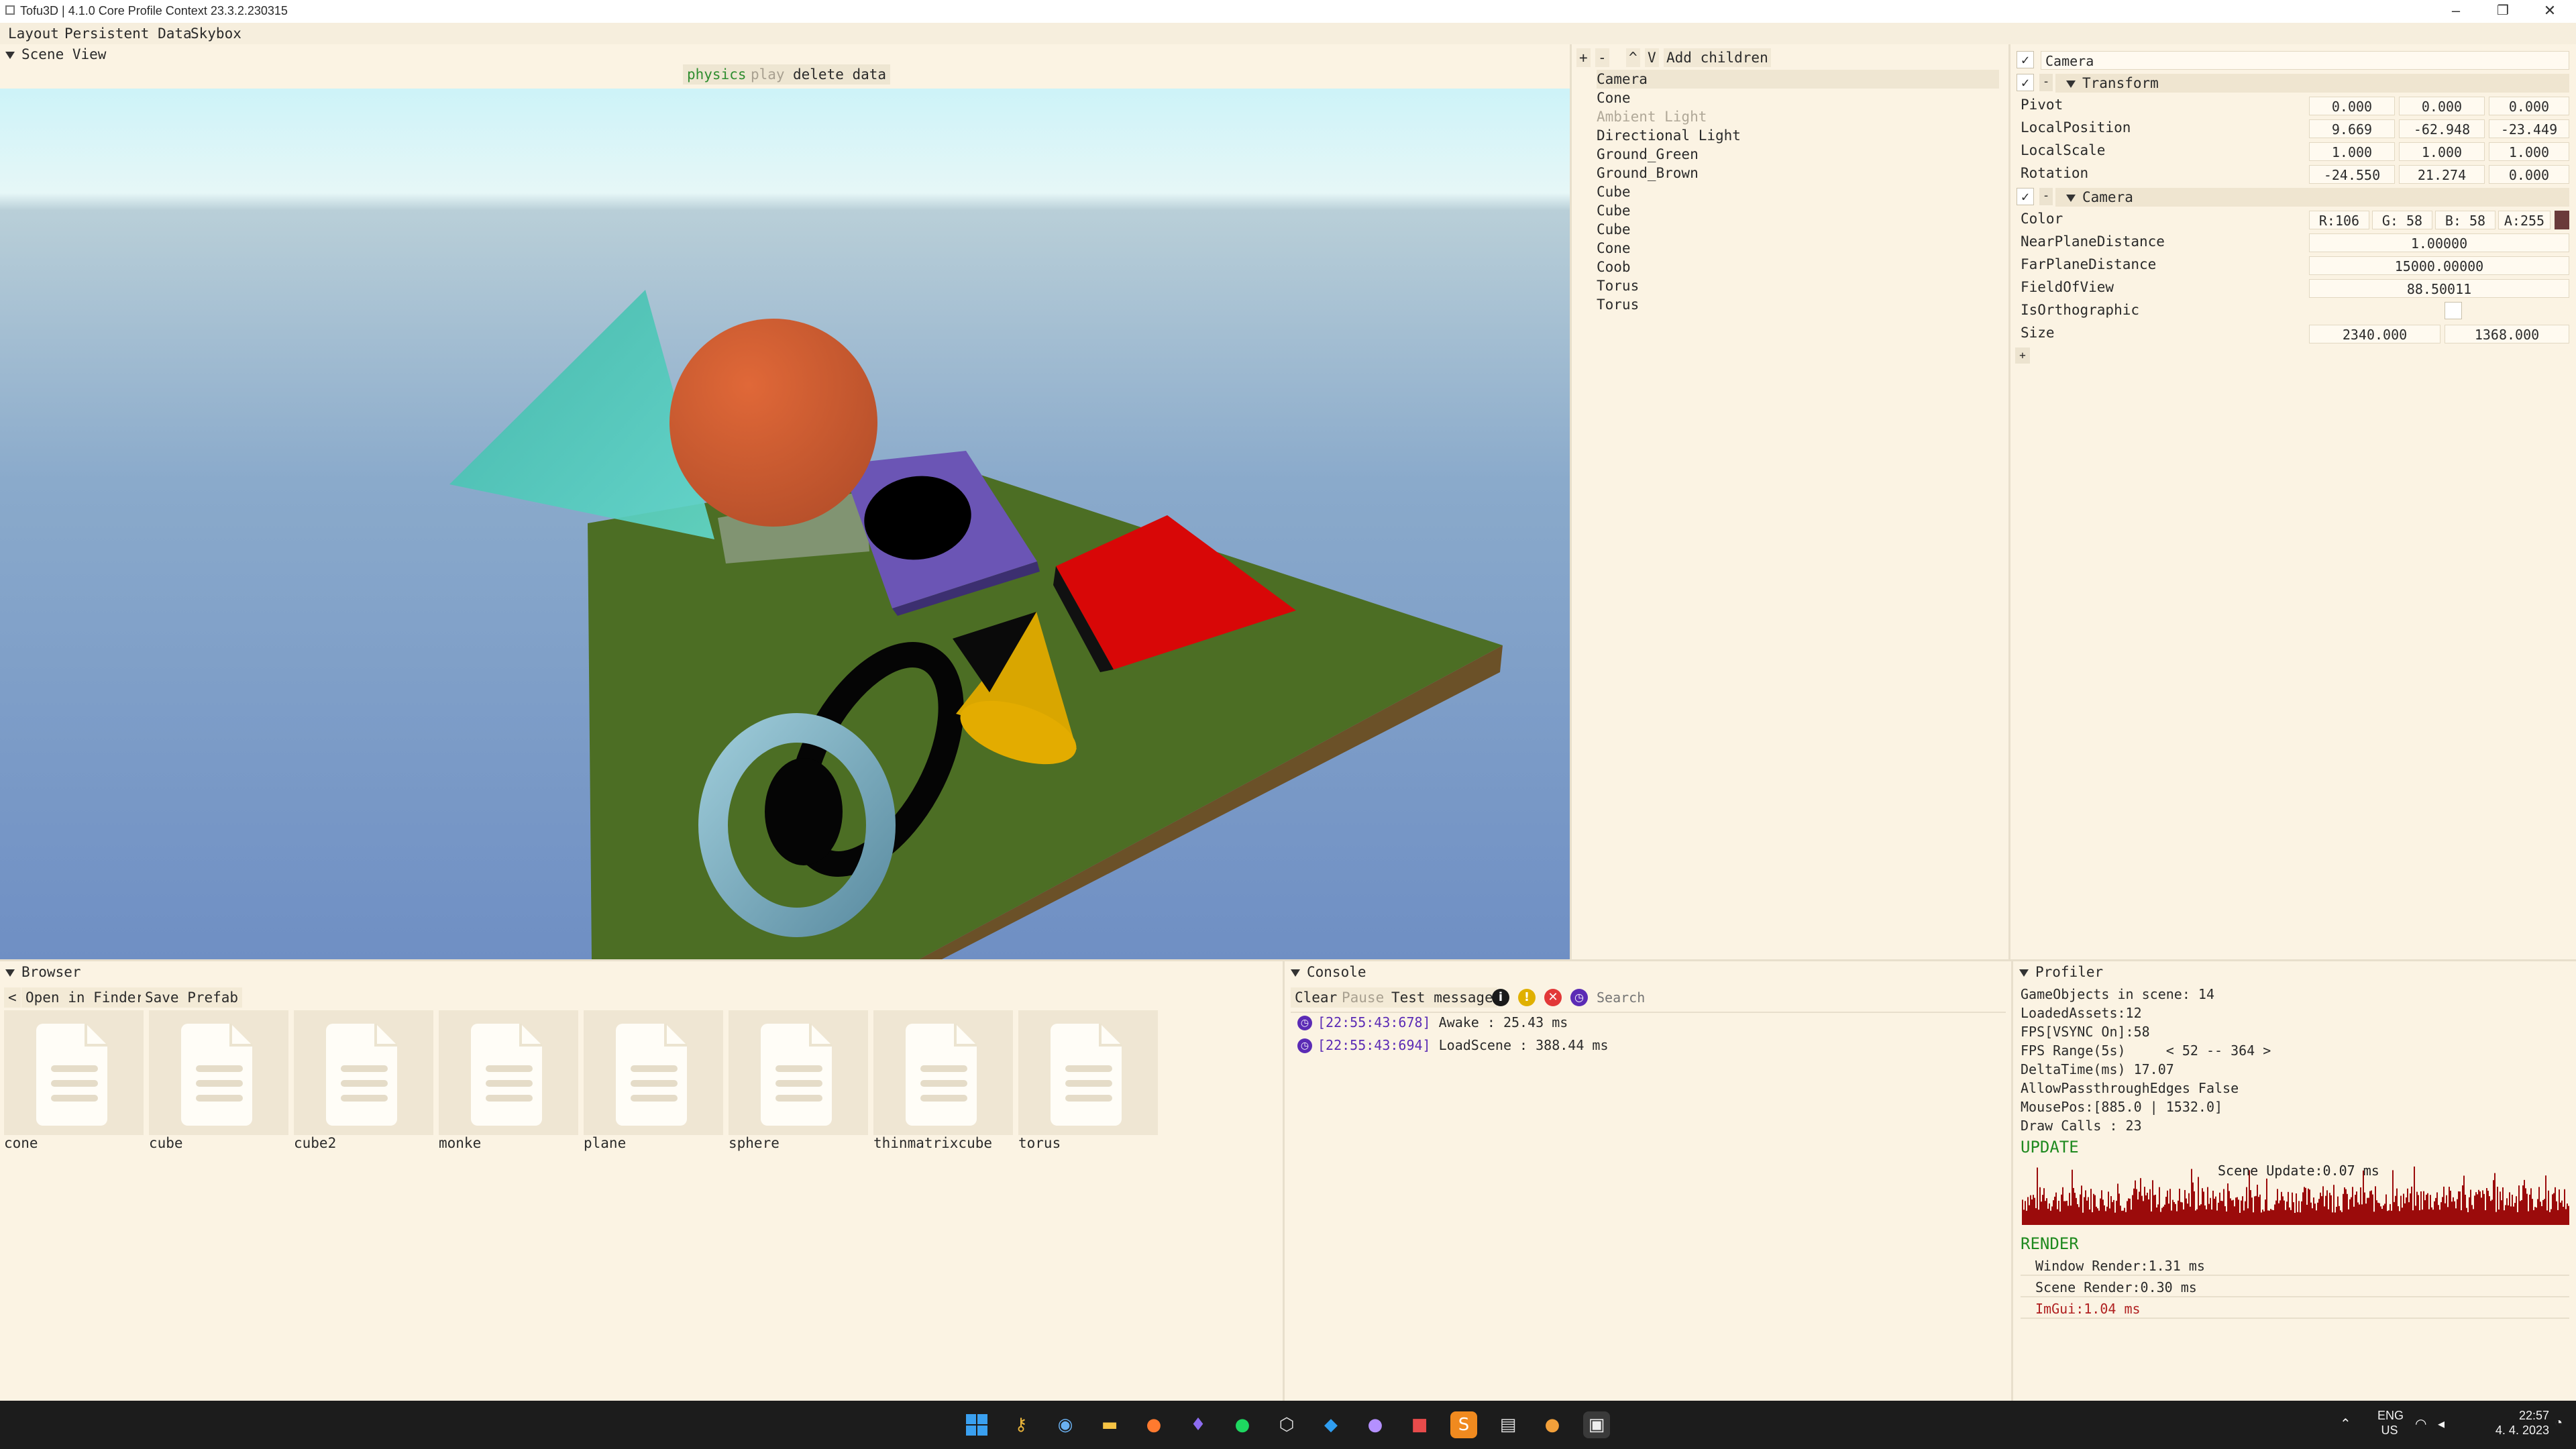 The width and height of the screenshot is (2576, 1449). What do you see at coordinates (1443, 1022) in the screenshot?
I see `log-entry: [22:55:43:678] Awake : 25.43 ms` at bounding box center [1443, 1022].